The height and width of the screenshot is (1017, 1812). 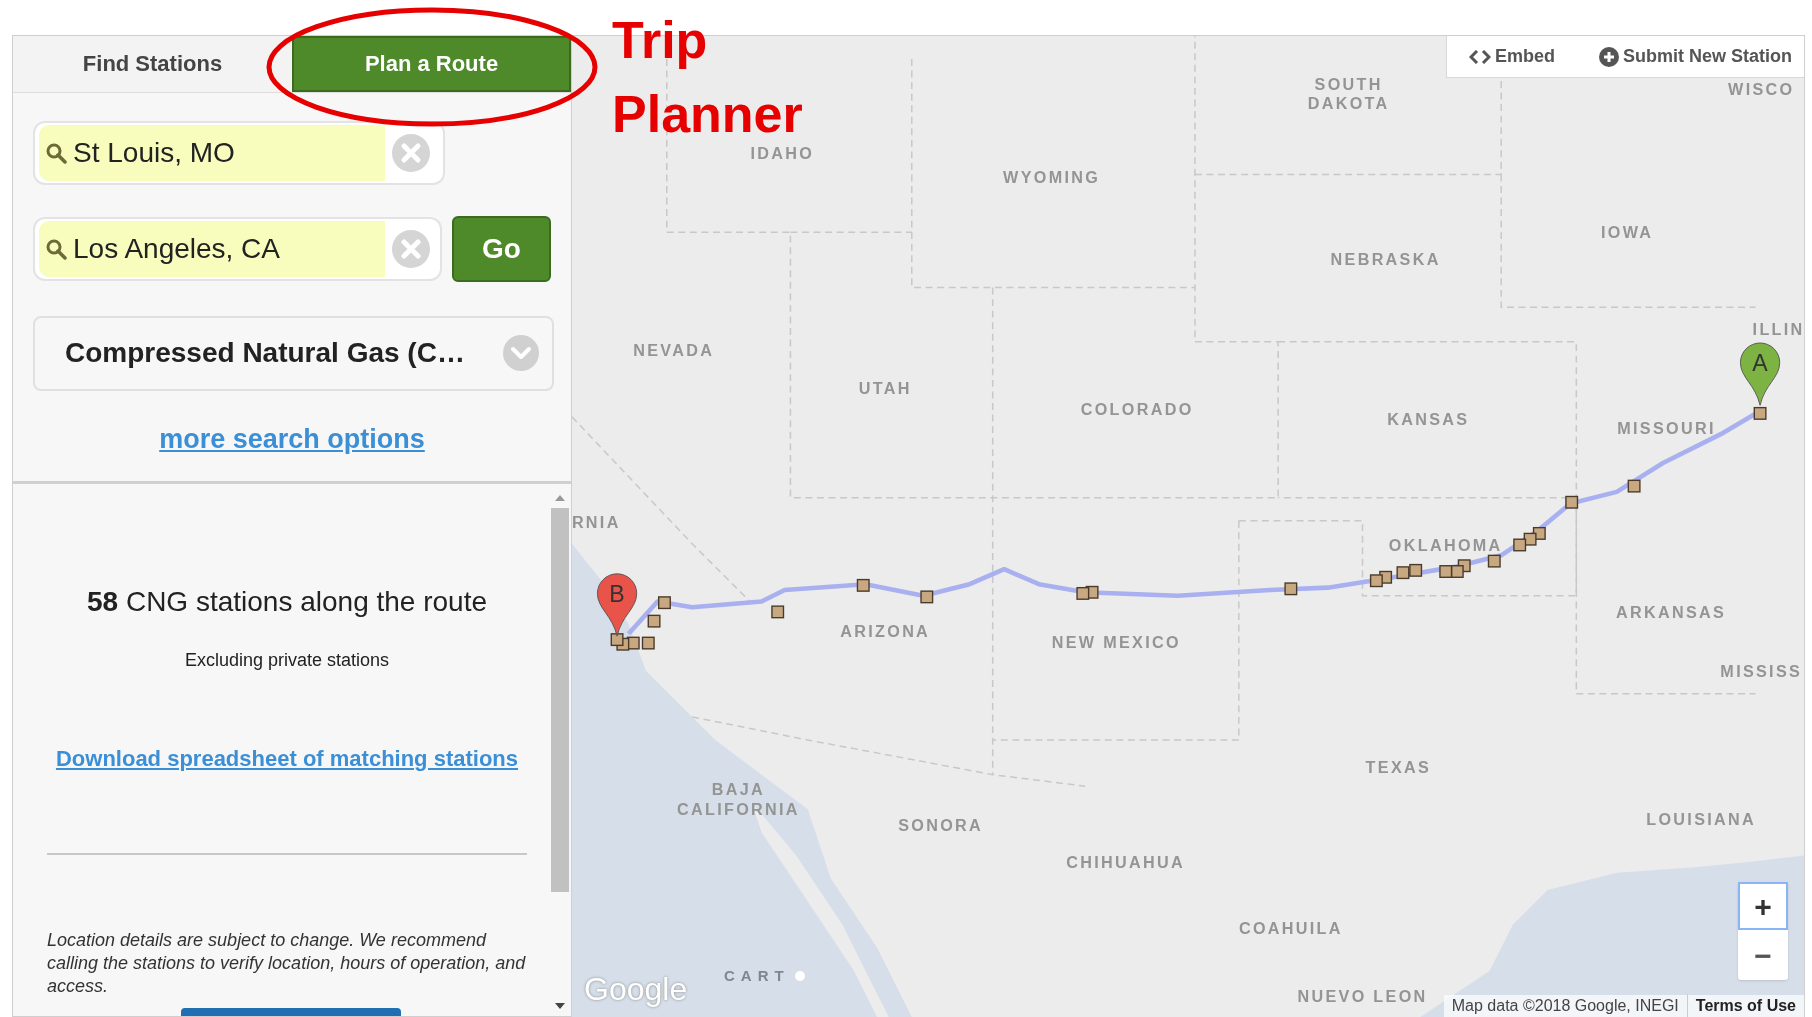 What do you see at coordinates (431, 64) in the screenshot?
I see `tab: Plan a Route` at bounding box center [431, 64].